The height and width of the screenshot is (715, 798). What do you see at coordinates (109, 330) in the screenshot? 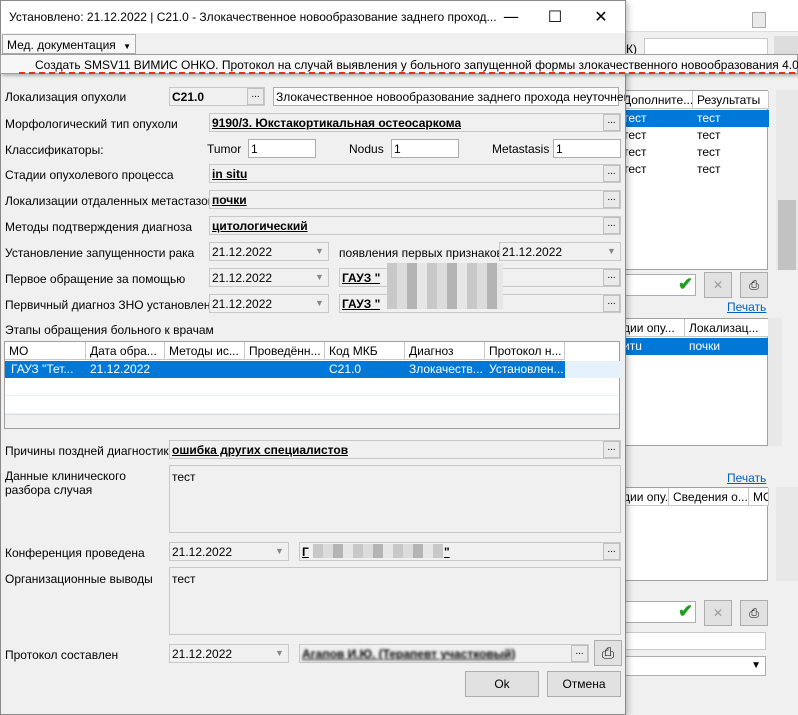
I see `stages-table-label: Этапы обращения больного к врачам` at bounding box center [109, 330].